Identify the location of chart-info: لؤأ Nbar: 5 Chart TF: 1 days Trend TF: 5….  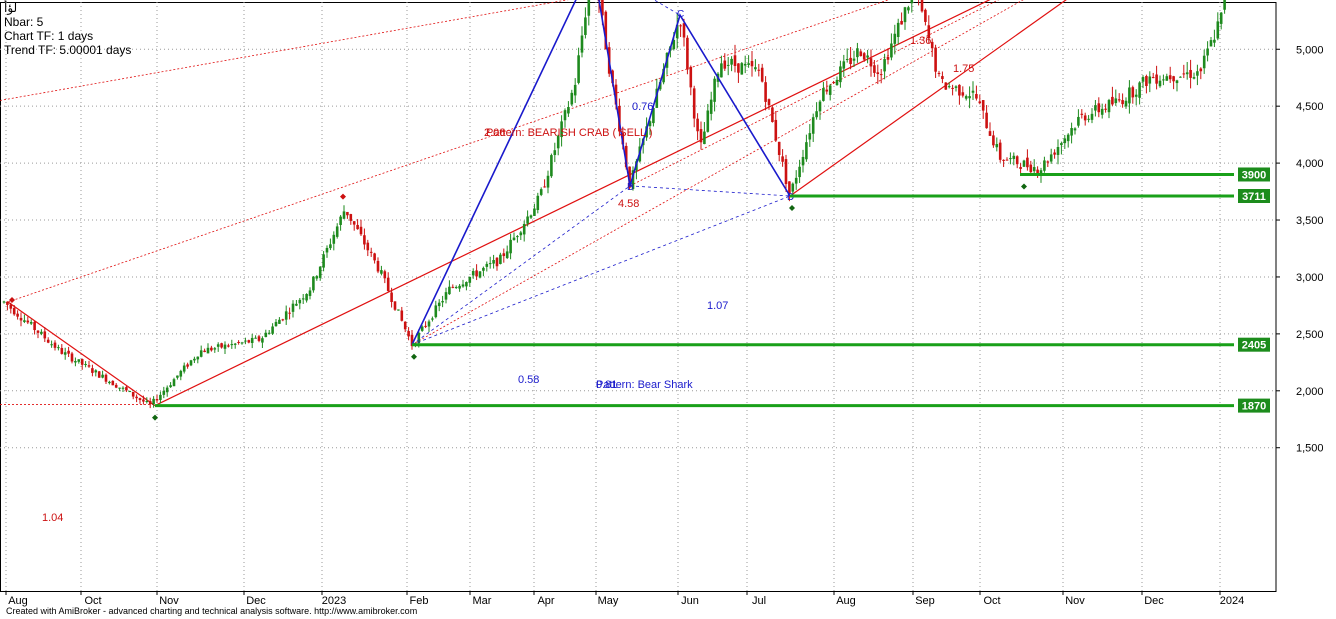
(67, 29).